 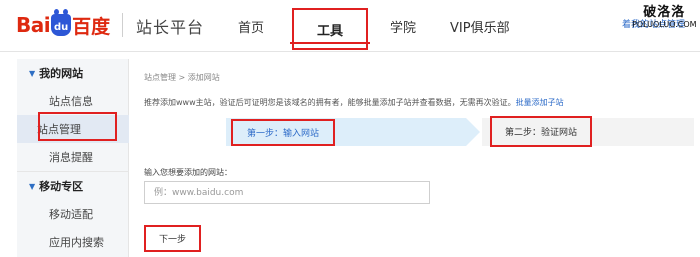 I want to click on baidu-logo: Bai du 百度, so click(x=63, y=24).